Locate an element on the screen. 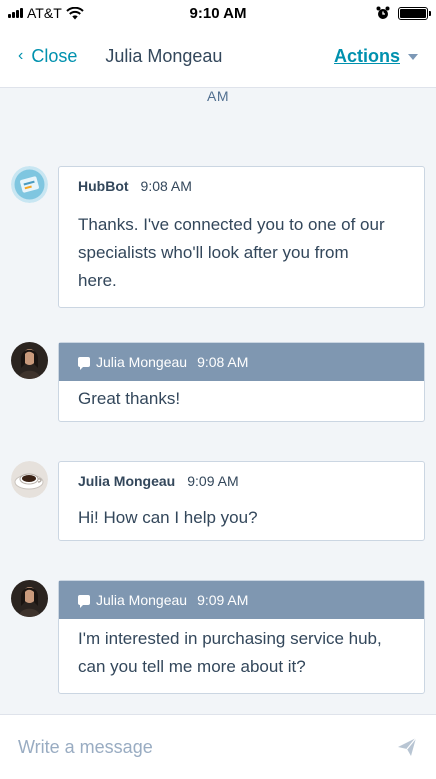 The height and width of the screenshot is (779, 436). actions-dropdown: Actions is located at coordinates (376, 56).